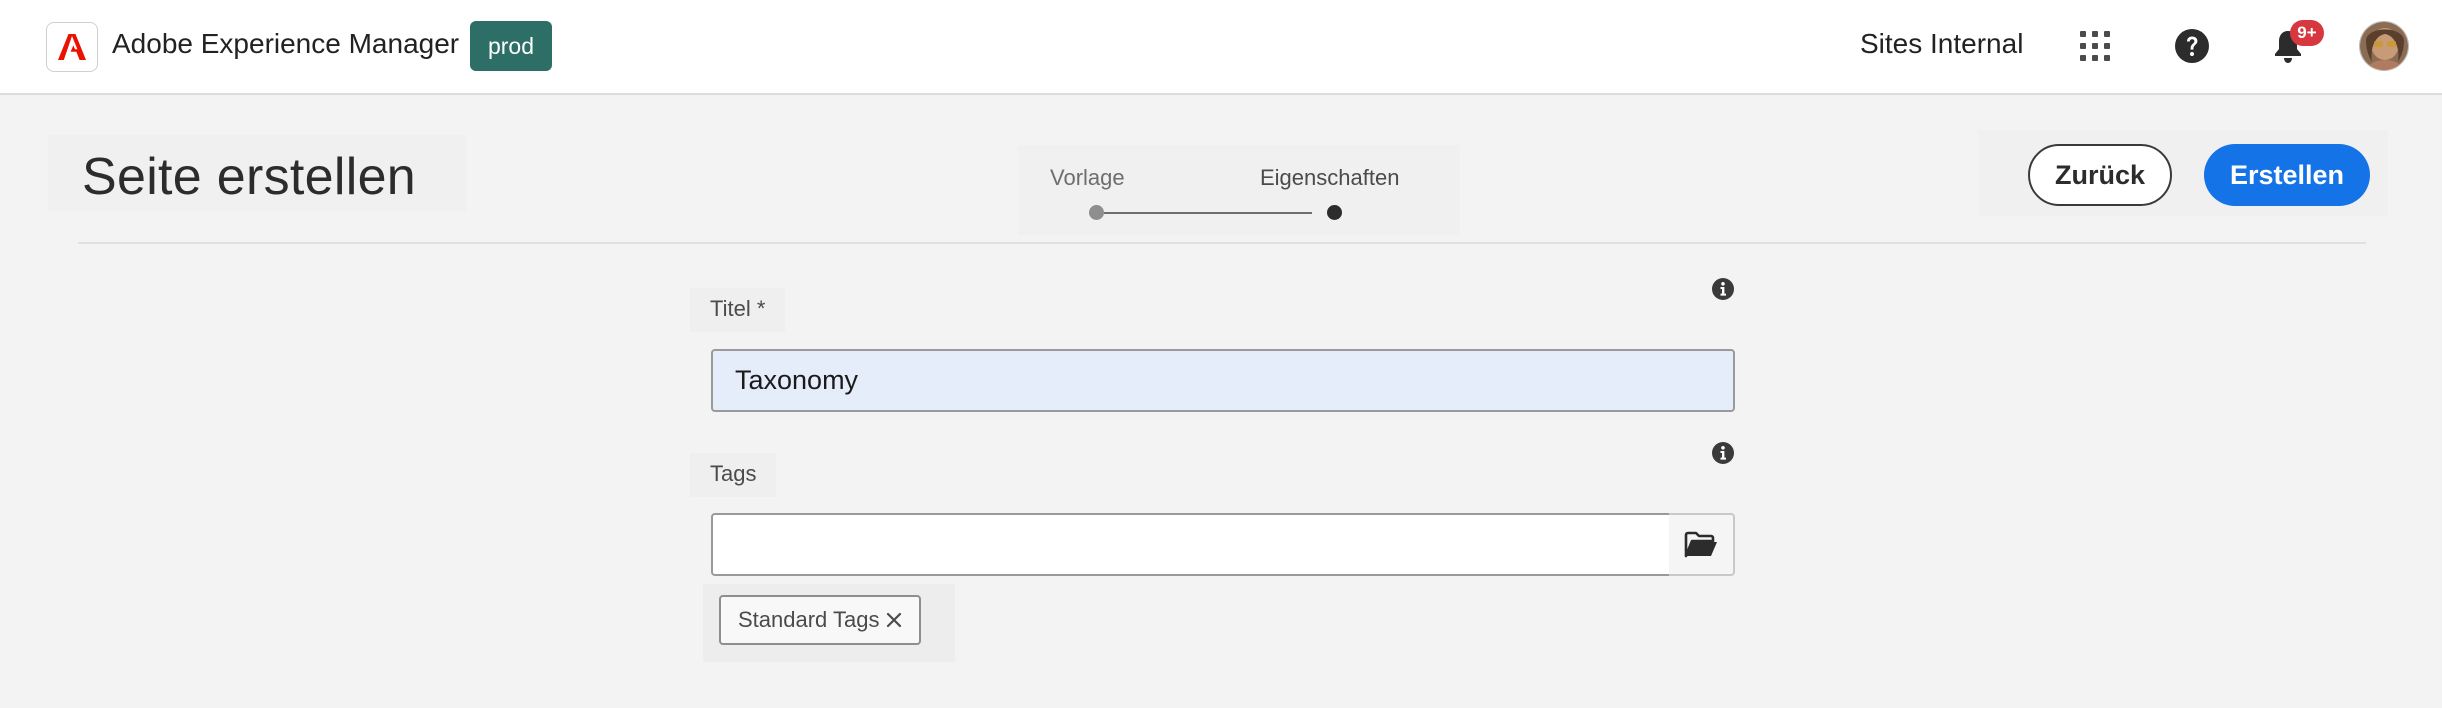 The width and height of the screenshot is (2442, 708). Describe the element at coordinates (2183, 173) in the screenshot. I see `wizard-actions: Zurück Erstellen` at that location.